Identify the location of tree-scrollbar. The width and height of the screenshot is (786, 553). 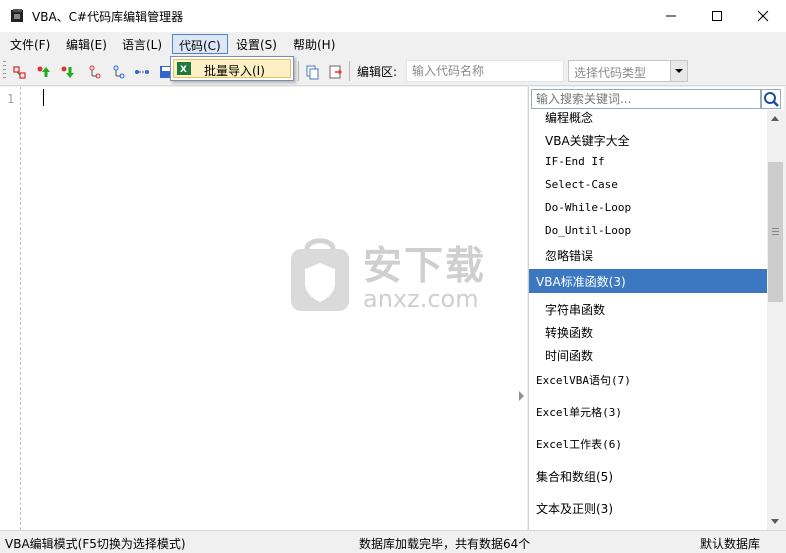
(775, 320).